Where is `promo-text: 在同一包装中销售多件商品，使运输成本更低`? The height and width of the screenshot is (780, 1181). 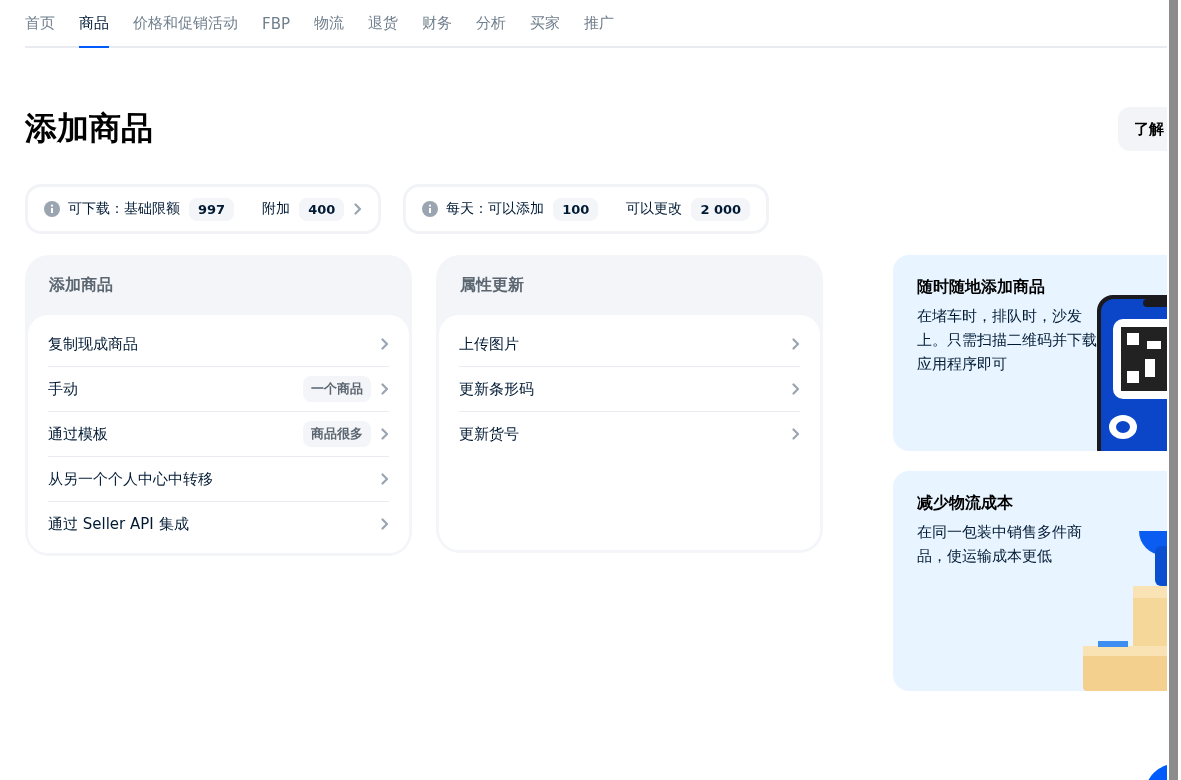
promo-text: 在同一包装中销售多件商品，使运输成本更低 is located at coordinates (1000, 544).